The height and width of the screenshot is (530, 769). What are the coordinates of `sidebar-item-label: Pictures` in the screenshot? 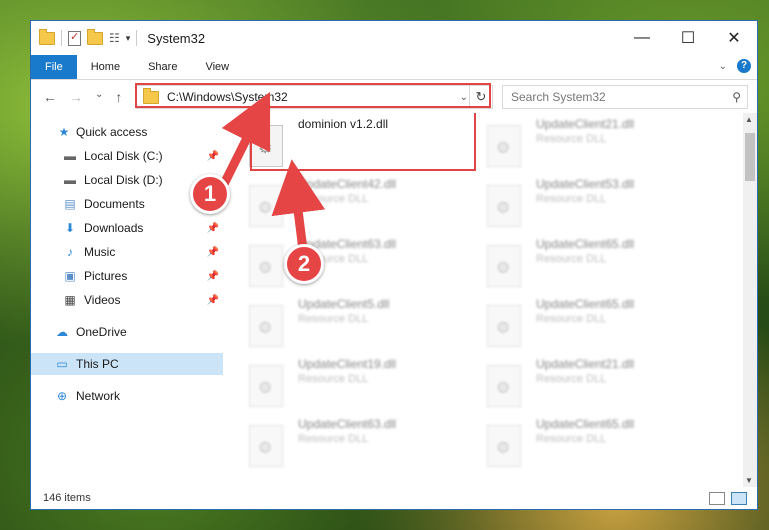 It's located at (106, 276).